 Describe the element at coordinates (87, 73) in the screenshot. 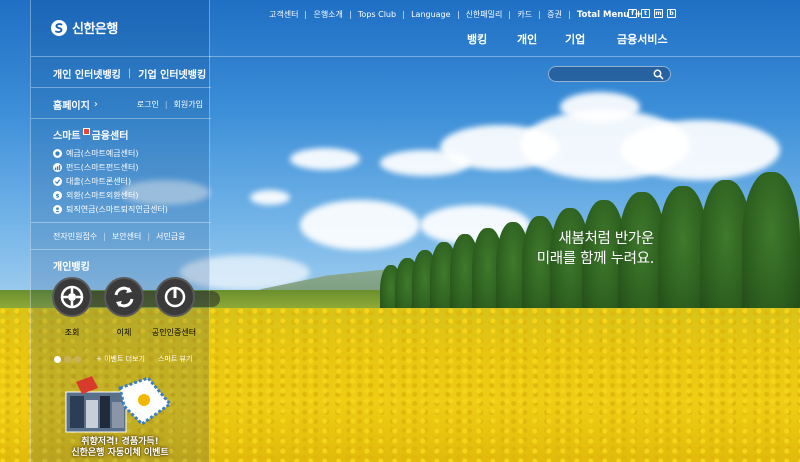

I see `personal-internet-banking-link: 개인 인터넷뱅킹` at that location.